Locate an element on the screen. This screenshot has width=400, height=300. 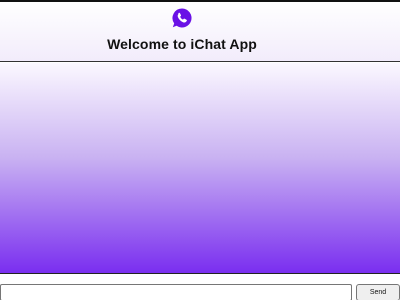
page-title: Welcome to iChat App is located at coordinates (182, 44).